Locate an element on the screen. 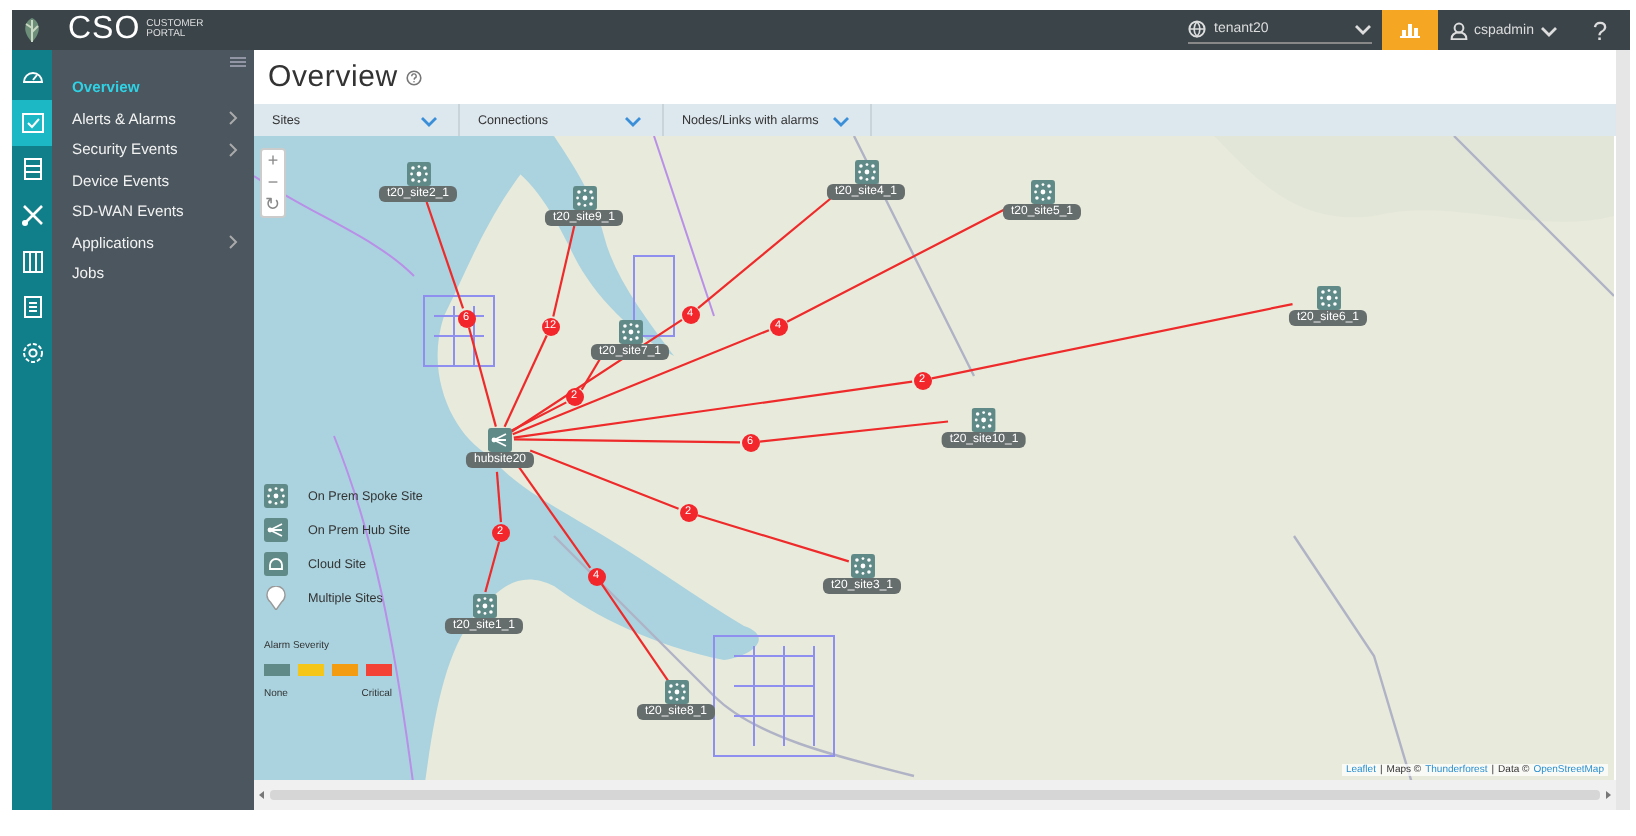 The height and width of the screenshot is (836, 1636). help-button: ? is located at coordinates (1600, 30).